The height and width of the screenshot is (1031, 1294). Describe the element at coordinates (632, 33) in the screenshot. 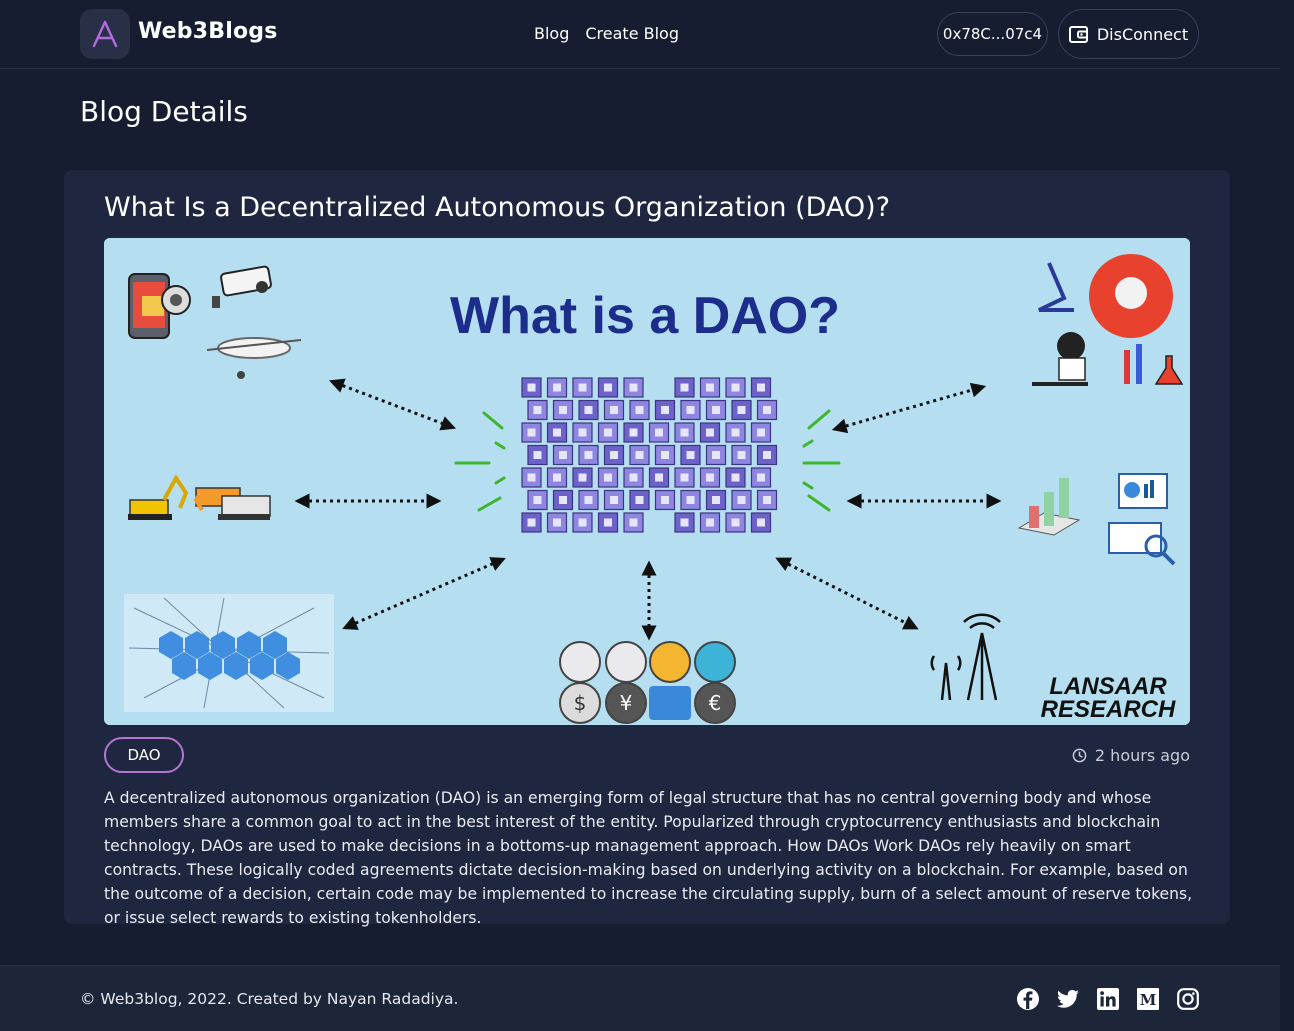

I see `nav-create-blog-link: Create Blog` at that location.